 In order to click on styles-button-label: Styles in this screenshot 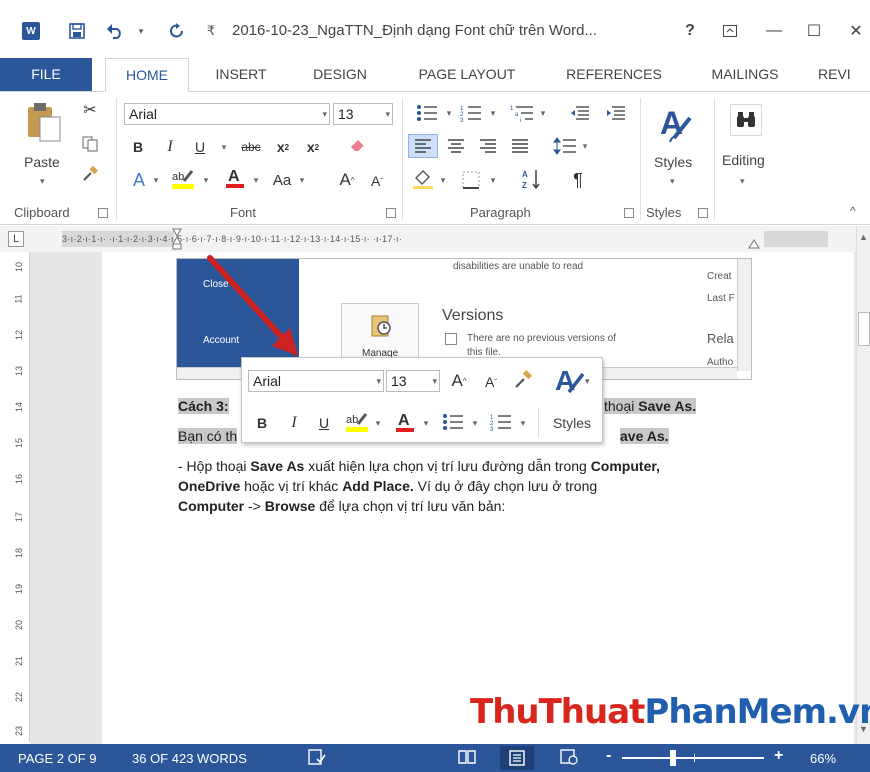, I will do `click(673, 162)`.